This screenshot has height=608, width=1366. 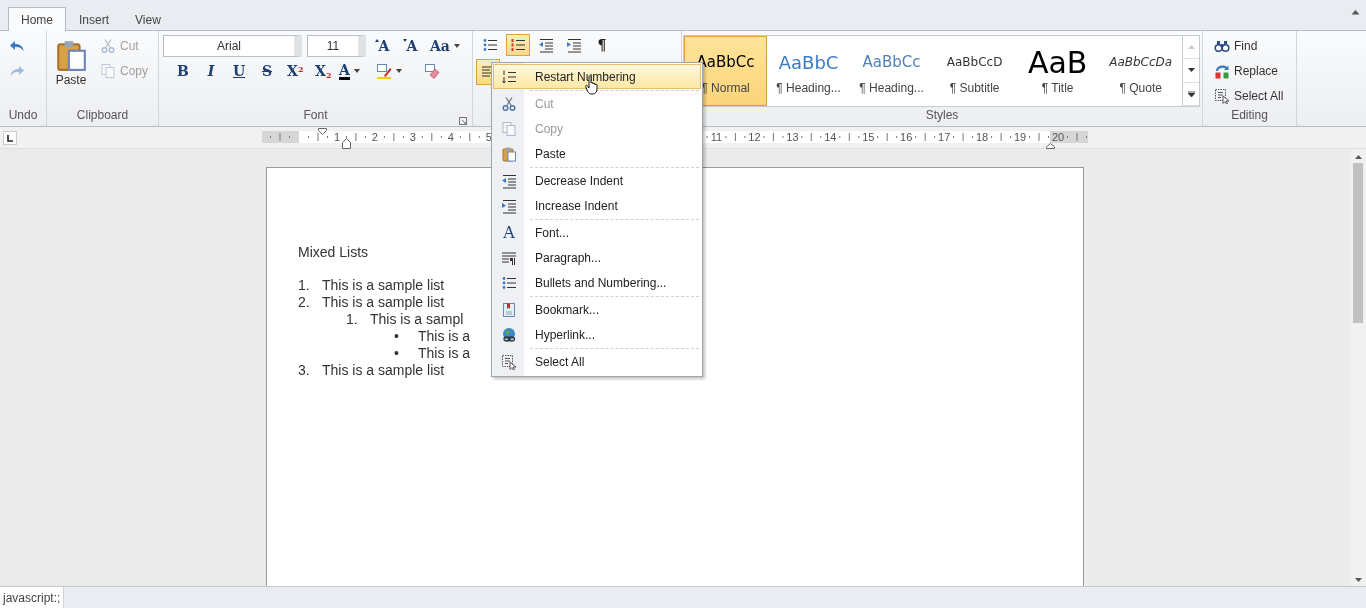 I want to click on paragraph-icon, so click(x=509, y=257).